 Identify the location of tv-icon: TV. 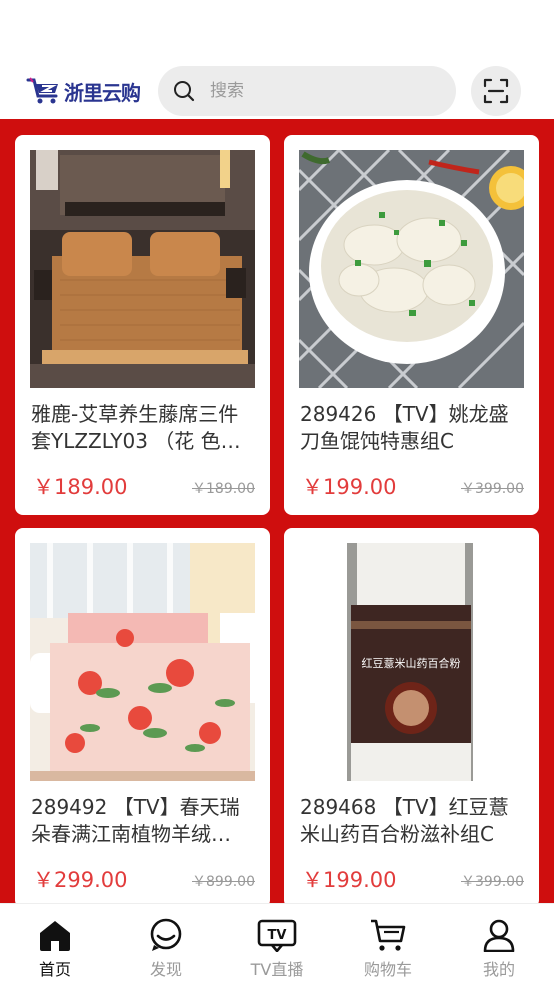
(277, 935).